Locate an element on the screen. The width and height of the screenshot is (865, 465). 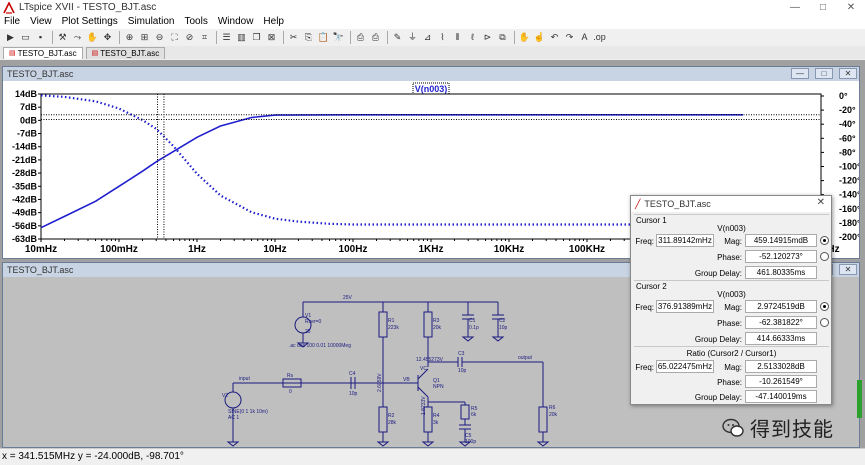
capacitor-icon: ⫴ is located at coordinates (457, 37).